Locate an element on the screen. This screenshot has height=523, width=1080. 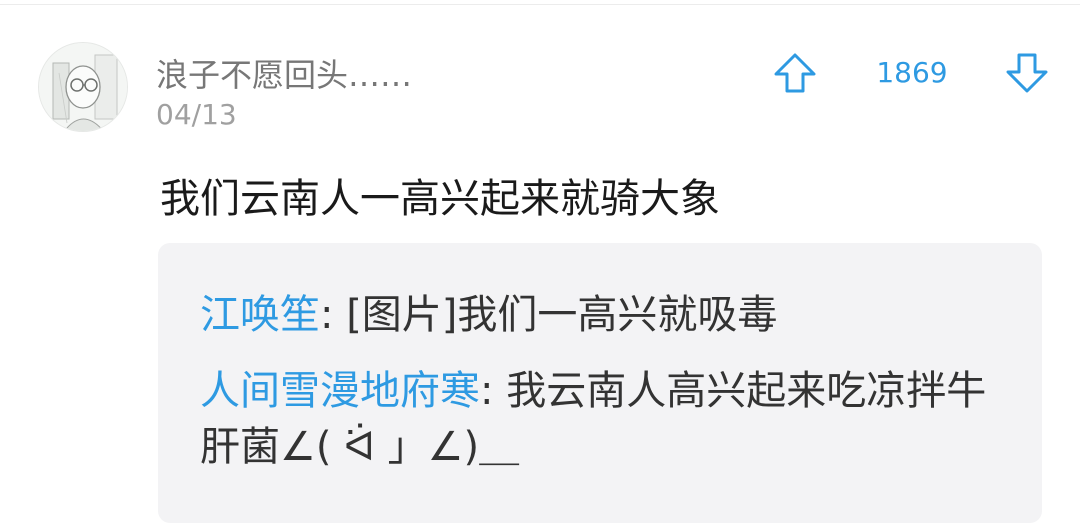
reply-item: 江唤笙: [图片]我们一高兴就吸毒 is located at coordinates (605, 315).